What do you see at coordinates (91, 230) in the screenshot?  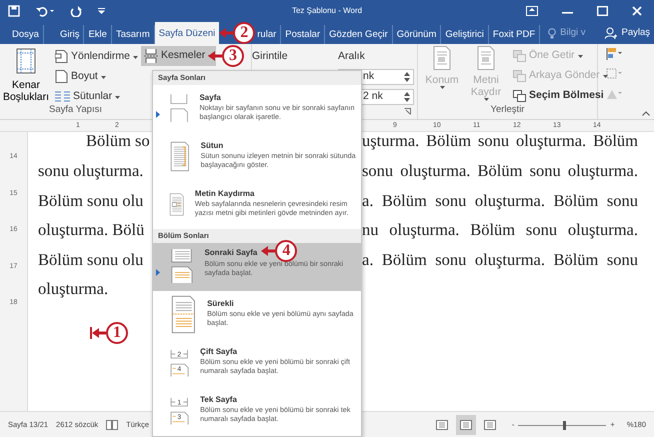 I see `document-text: oluşturma. Bölü` at bounding box center [91, 230].